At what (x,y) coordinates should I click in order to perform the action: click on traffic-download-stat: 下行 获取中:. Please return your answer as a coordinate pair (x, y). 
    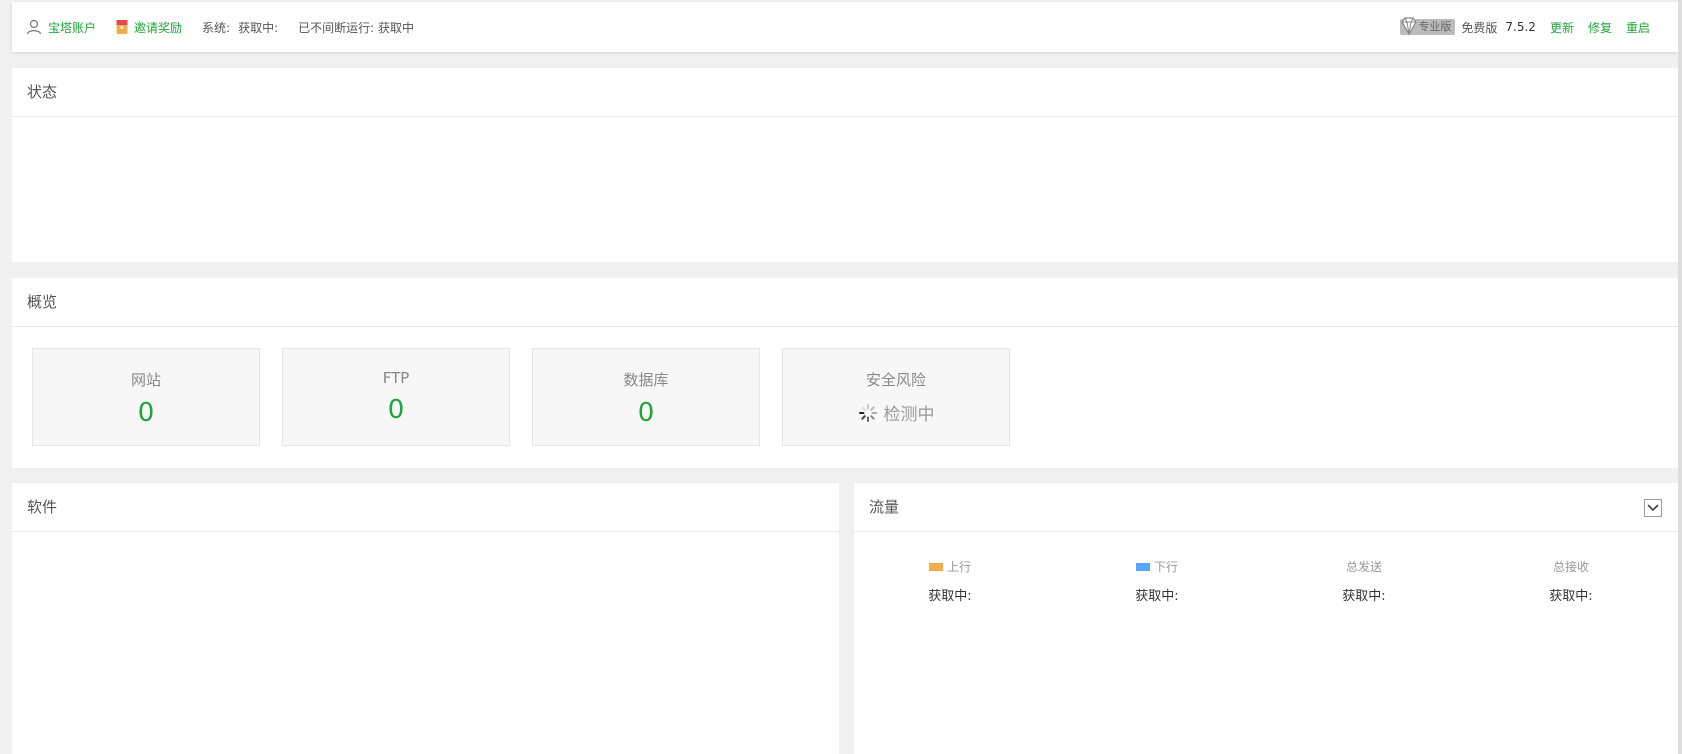
    Looking at the image, I should click on (1157, 581).